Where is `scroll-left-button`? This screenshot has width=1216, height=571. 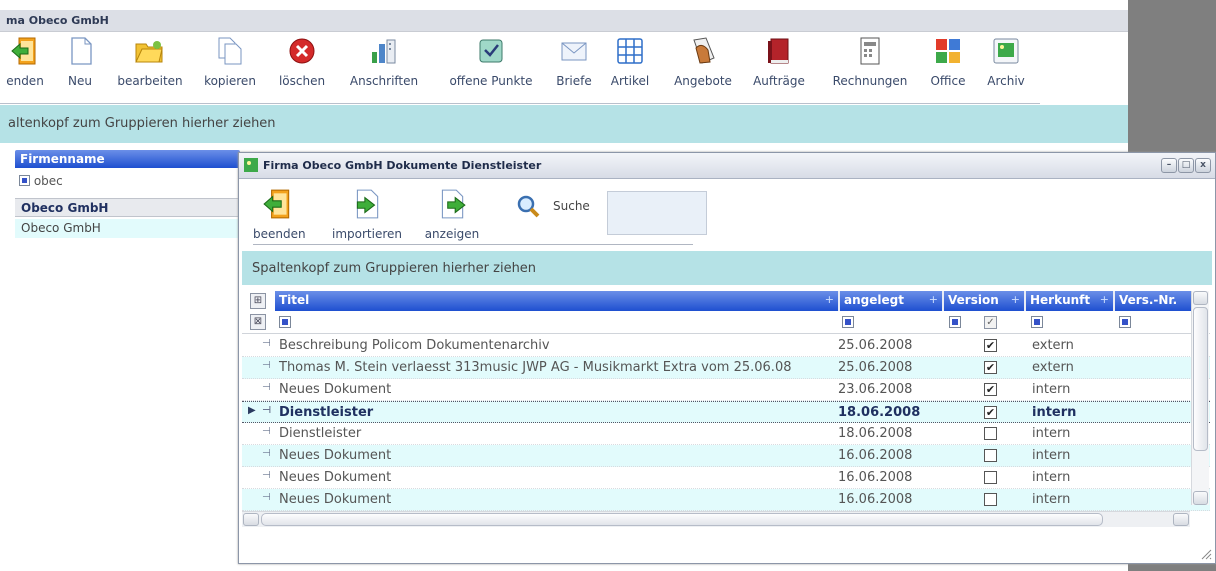
scroll-left-button is located at coordinates (251, 519).